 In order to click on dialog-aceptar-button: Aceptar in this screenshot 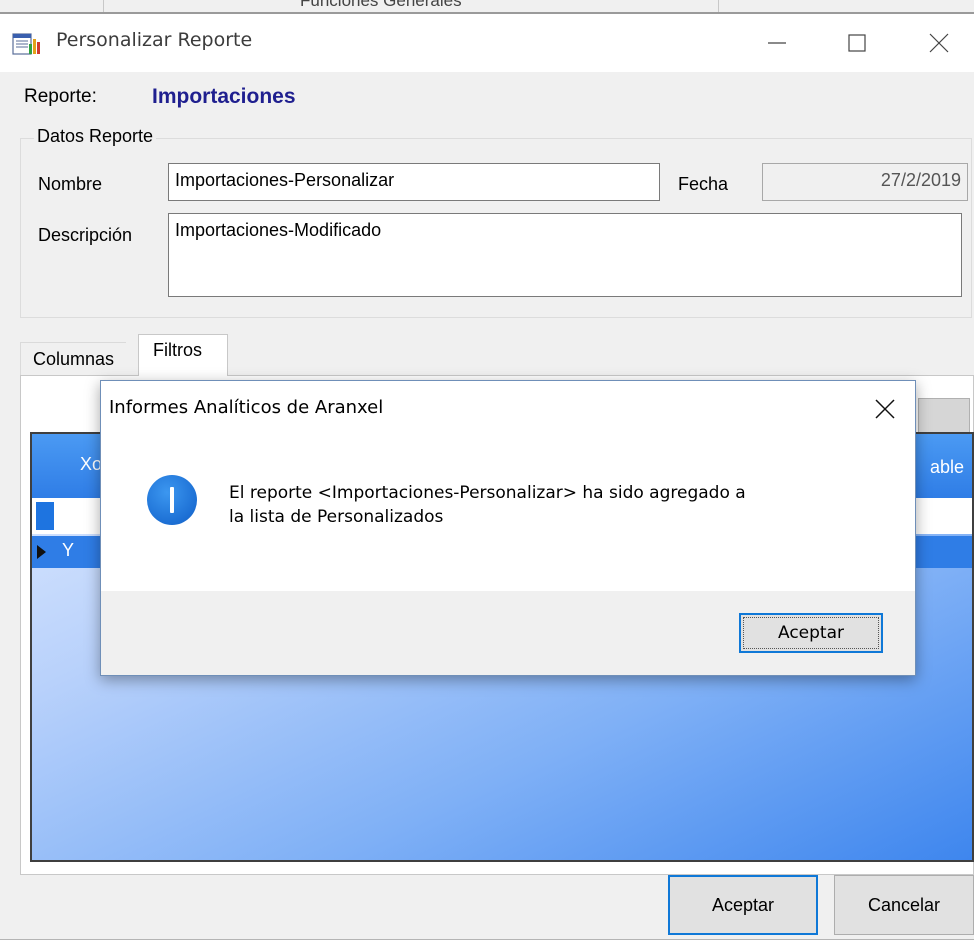, I will do `click(811, 633)`.